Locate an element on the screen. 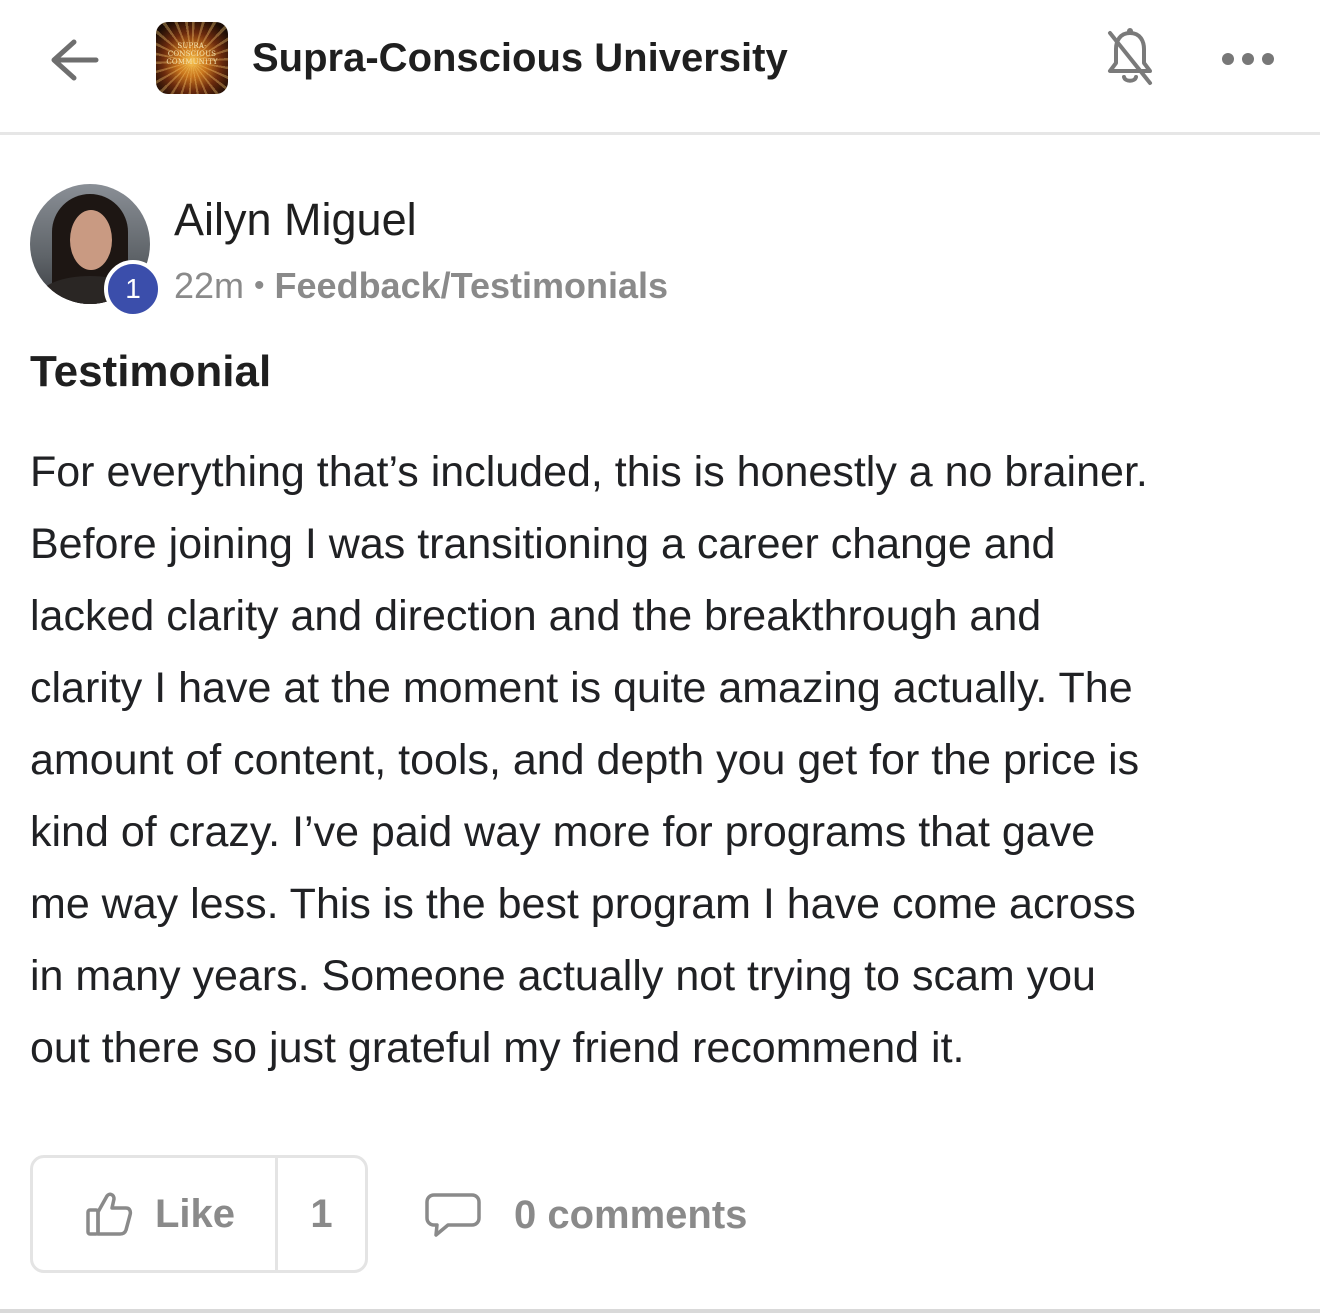  more-options-button is located at coordinates (1248, 59).